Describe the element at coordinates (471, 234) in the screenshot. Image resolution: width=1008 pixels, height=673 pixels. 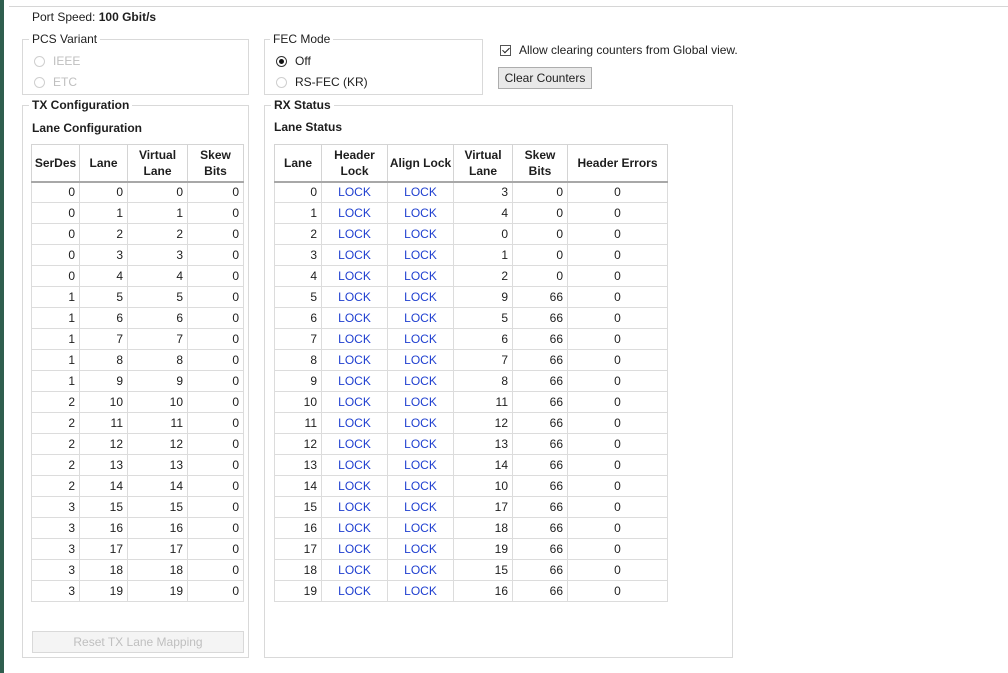
I see `table-row: 2 LOCK LOCK 0 0 0` at that location.